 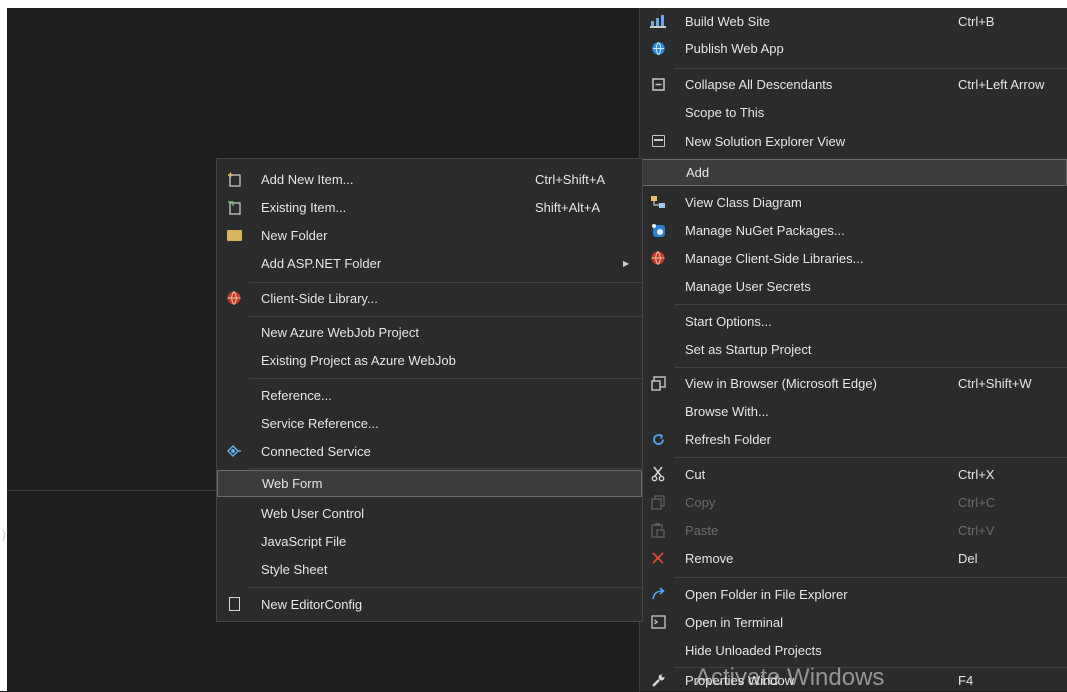 What do you see at coordinates (658, 202) in the screenshot?
I see `class-diagram-icon` at bounding box center [658, 202].